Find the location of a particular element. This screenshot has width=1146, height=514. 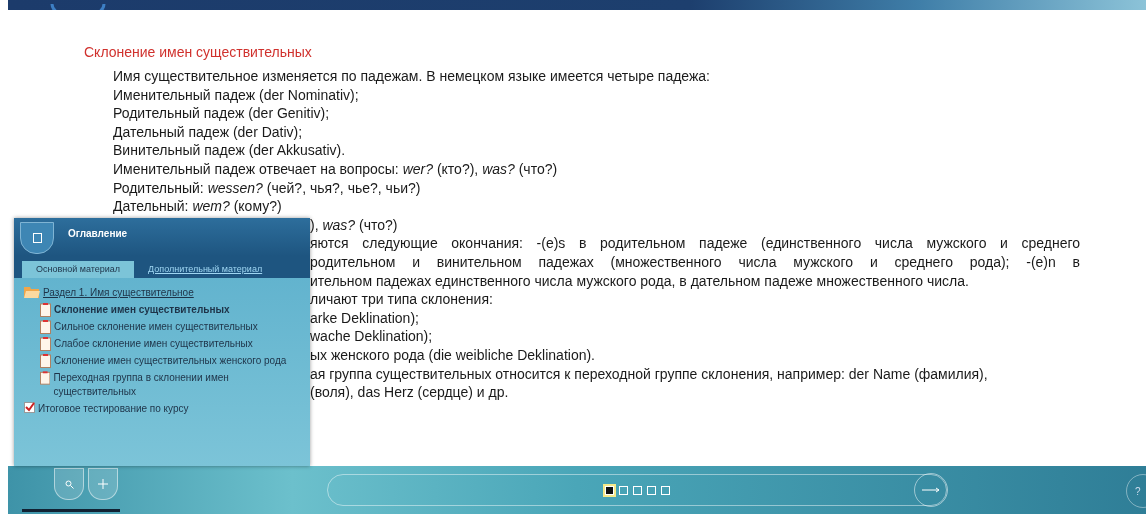

search-button is located at coordinates (69, 484).